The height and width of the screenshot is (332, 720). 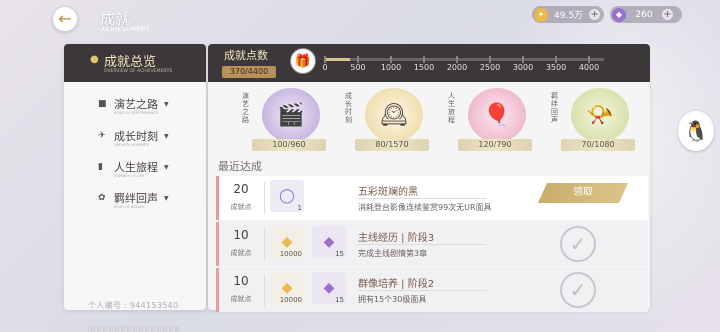 I want to click on crystal-currency: ◆ 260 +, so click(x=646, y=14).